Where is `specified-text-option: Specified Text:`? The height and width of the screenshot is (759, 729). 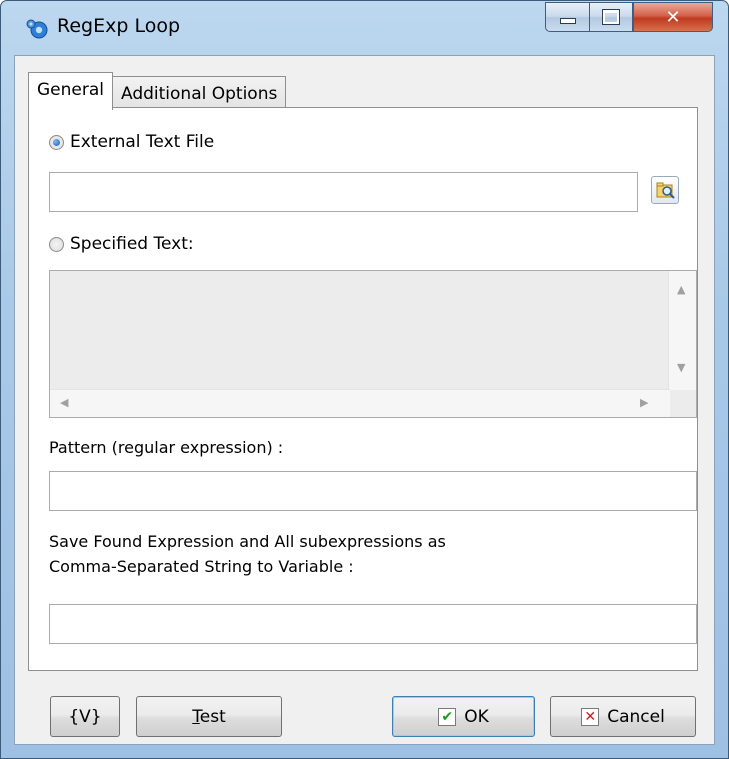 specified-text-option: Specified Text: is located at coordinates (121, 244).